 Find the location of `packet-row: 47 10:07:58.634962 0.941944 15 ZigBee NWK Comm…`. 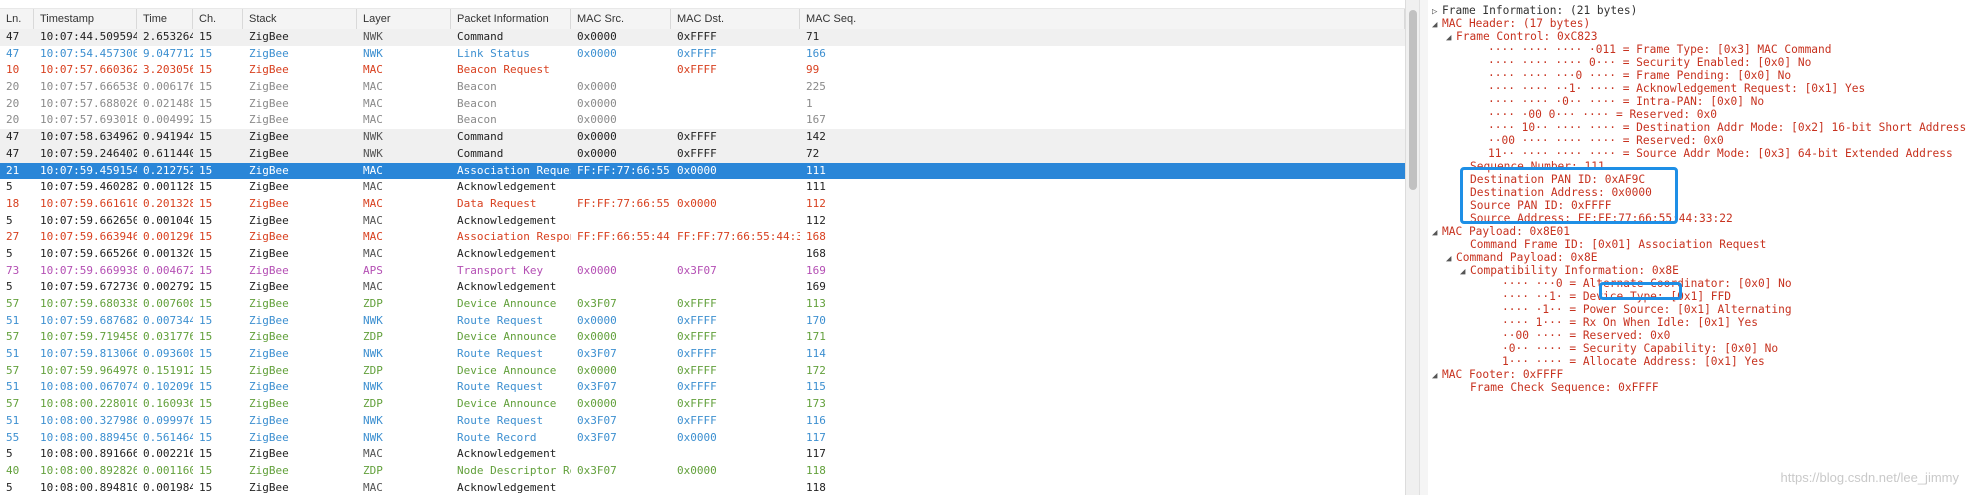

packet-row: 47 10:07:58.634962 0.941944 15 ZigBee NWK Comm… is located at coordinates (702, 137).